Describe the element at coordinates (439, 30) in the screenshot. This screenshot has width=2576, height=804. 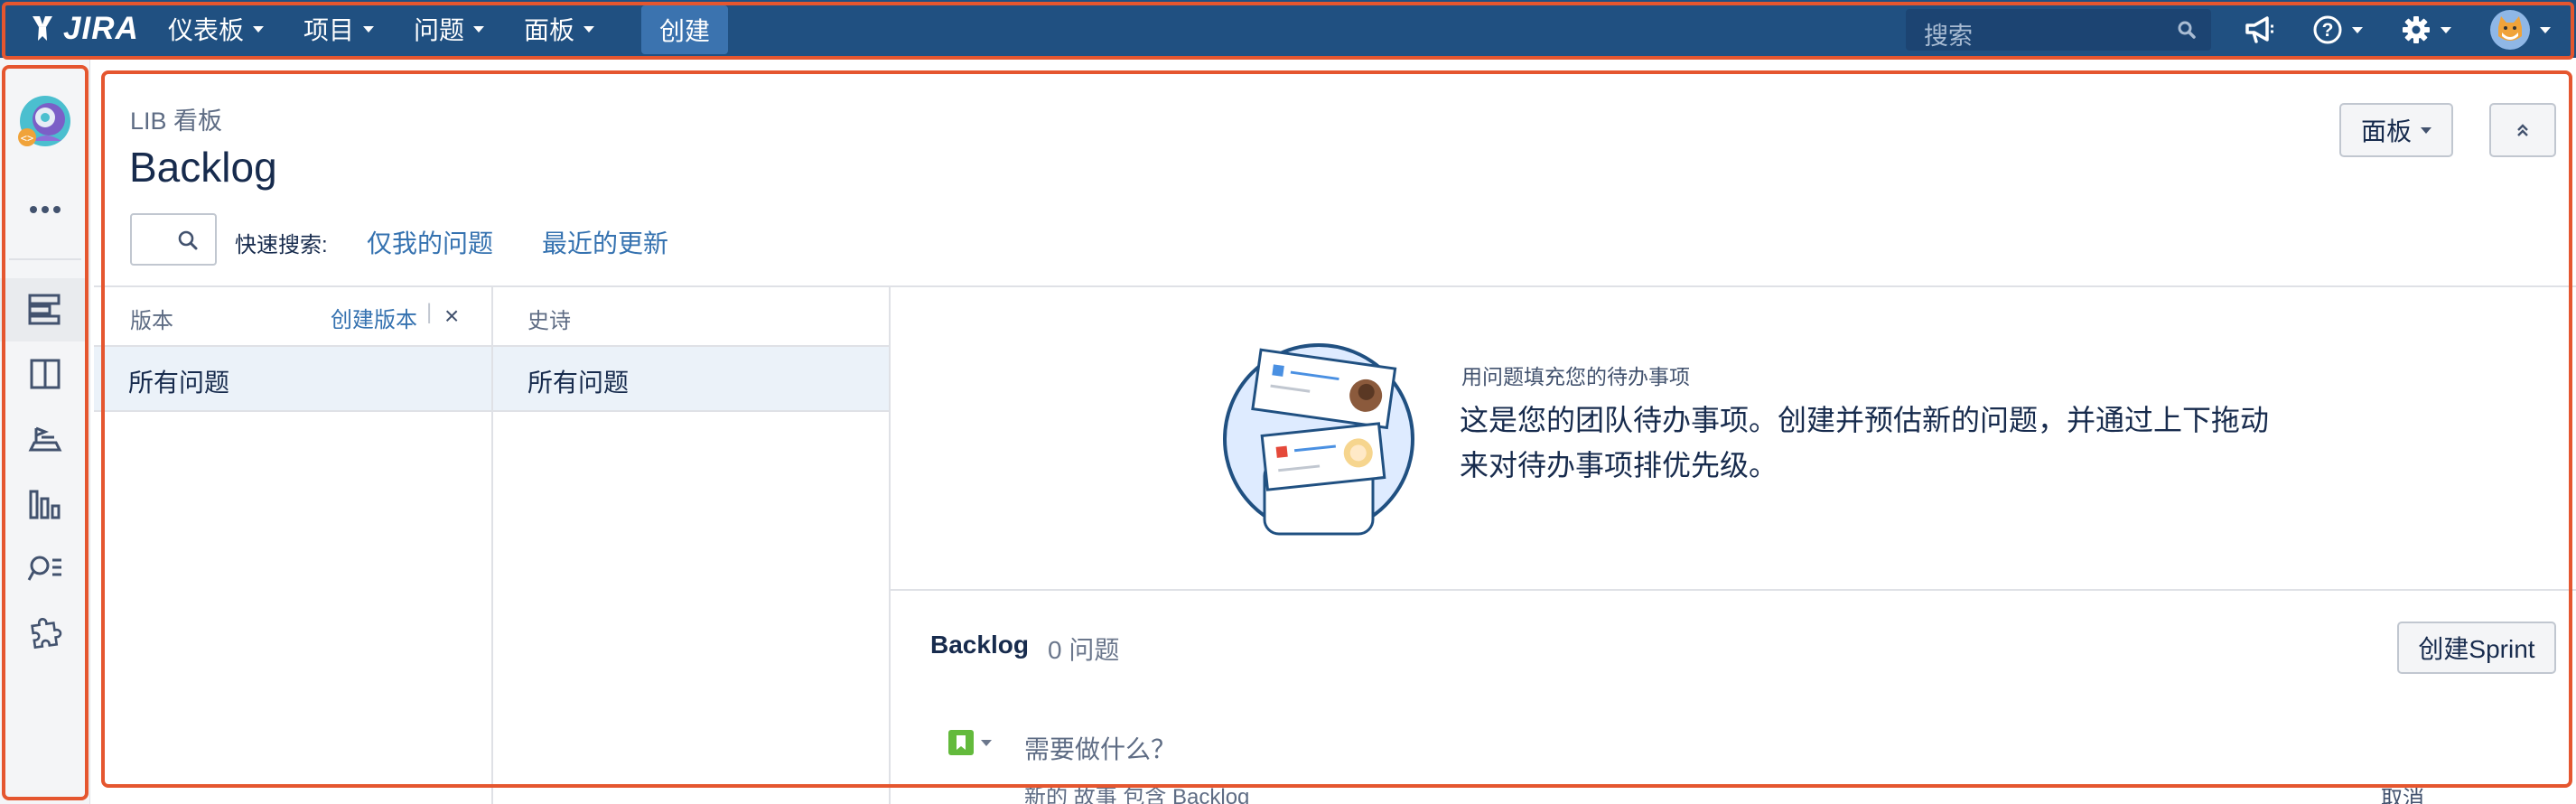
I see `nav-issues-label: 问题` at that location.